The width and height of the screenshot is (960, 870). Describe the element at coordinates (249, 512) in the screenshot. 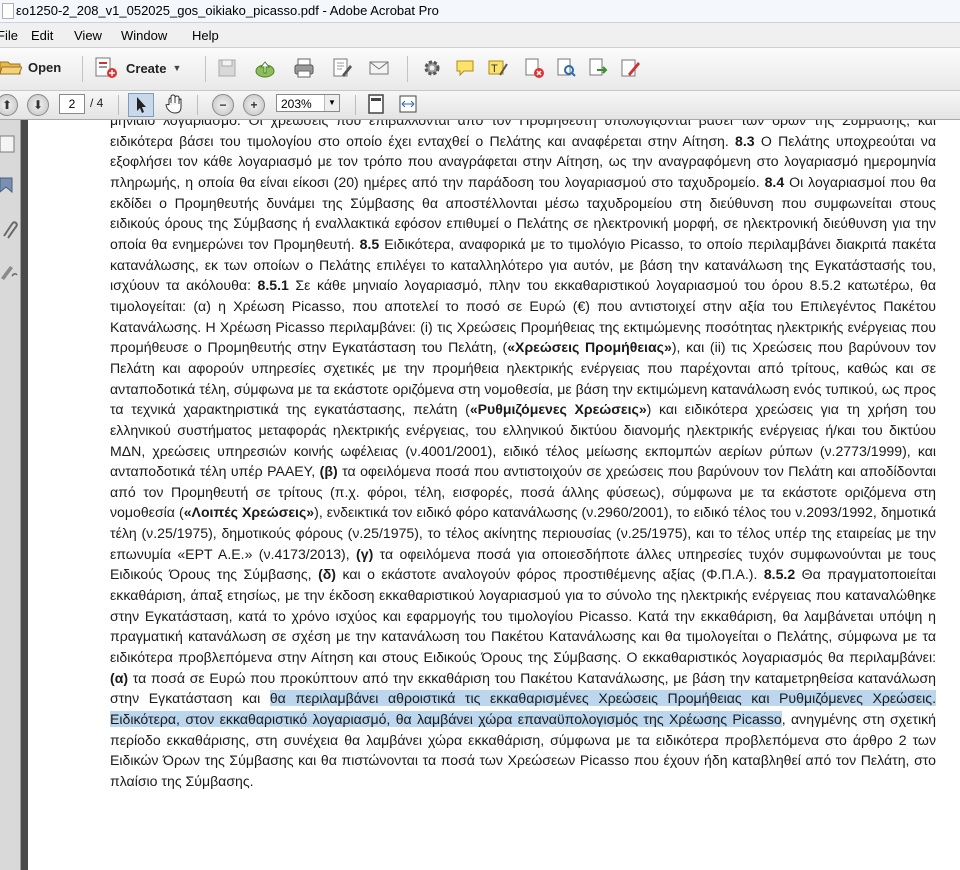

I see `bold-text: «Λοιπές Χρεώσεις»` at that location.